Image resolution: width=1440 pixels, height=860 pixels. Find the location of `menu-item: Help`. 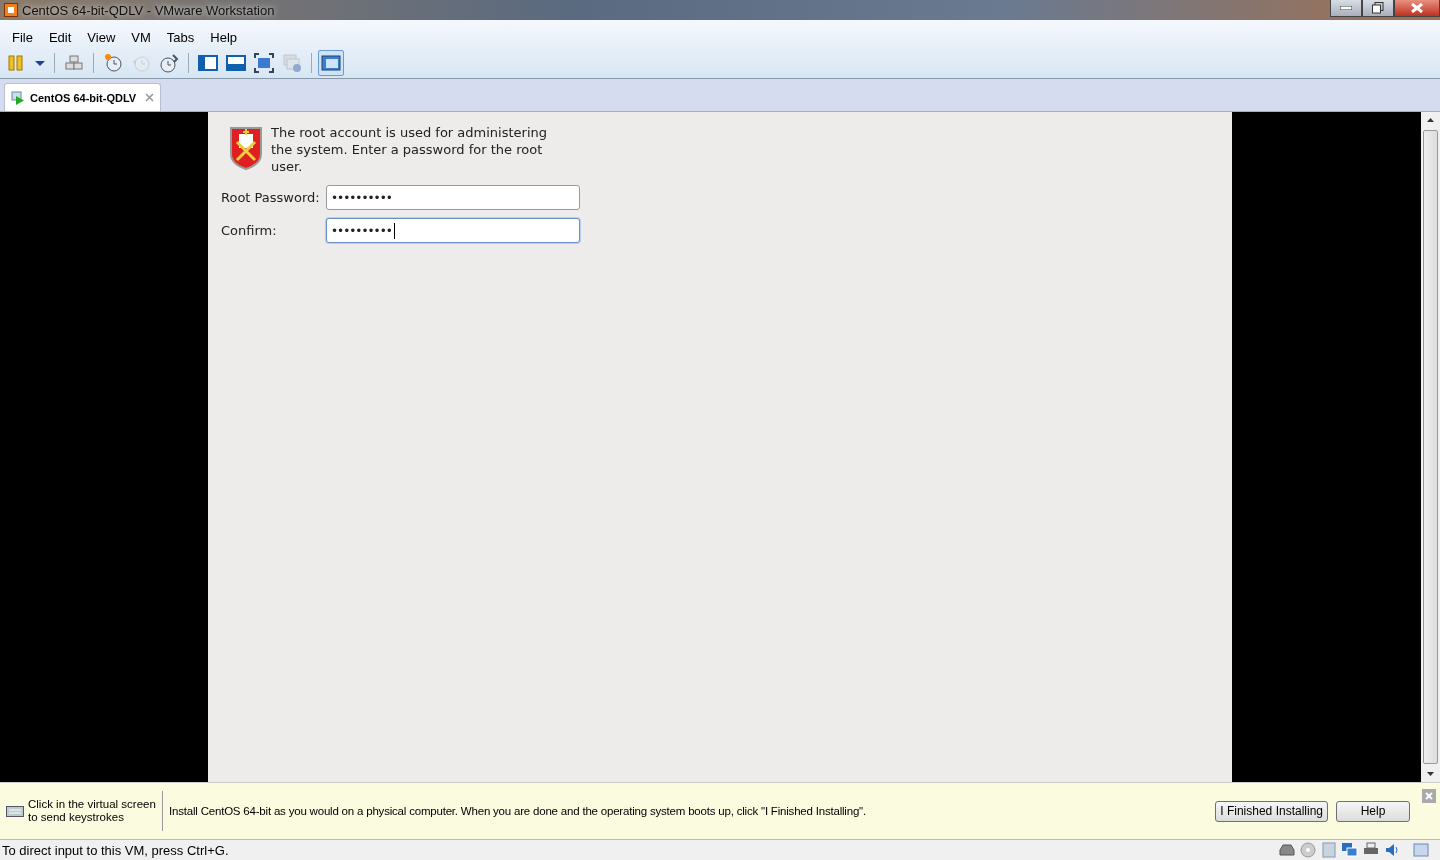

menu-item: Help is located at coordinates (224, 37).